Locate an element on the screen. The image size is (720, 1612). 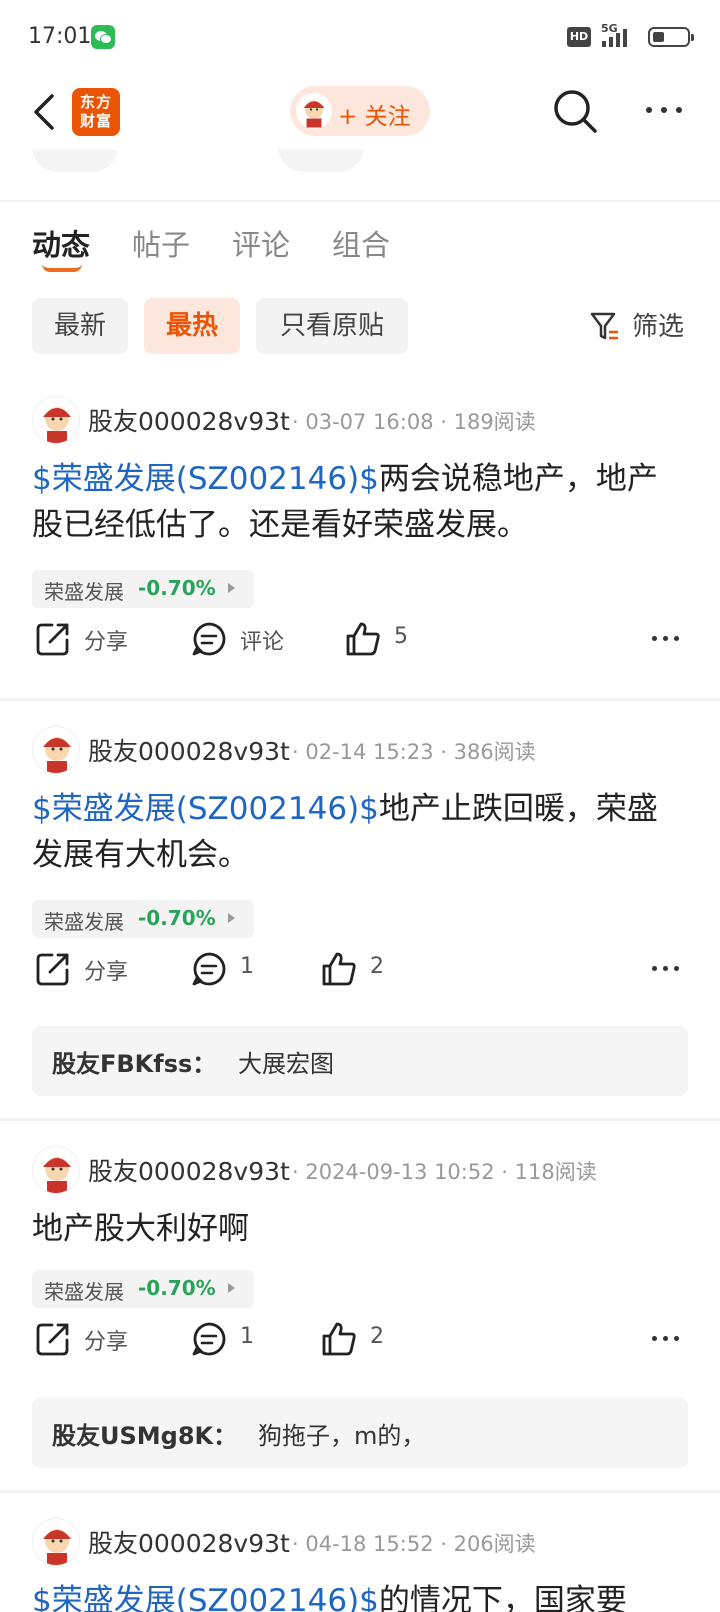
status-bar: 17:01 HD 5G is located at coordinates (360, 37).